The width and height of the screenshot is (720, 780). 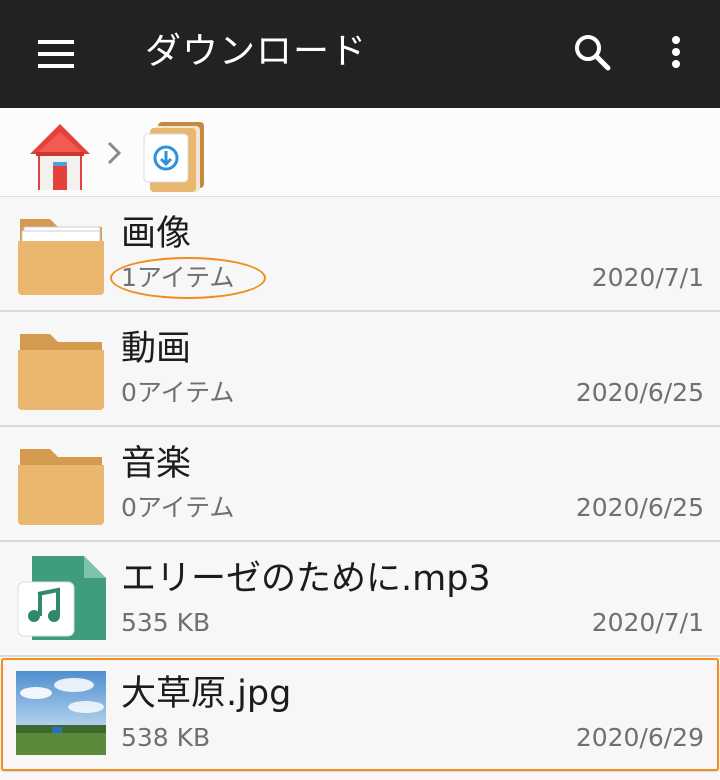 I want to click on page-title: ダウンロード, so click(x=256, y=51).